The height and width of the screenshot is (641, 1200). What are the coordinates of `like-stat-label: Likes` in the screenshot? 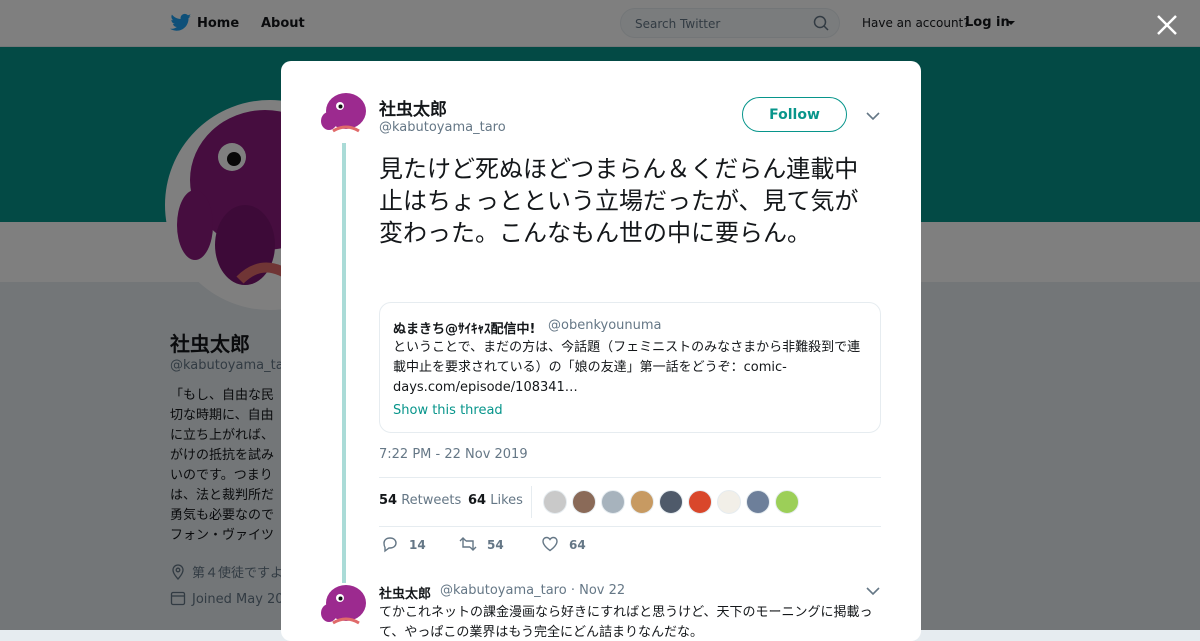 It's located at (506, 500).